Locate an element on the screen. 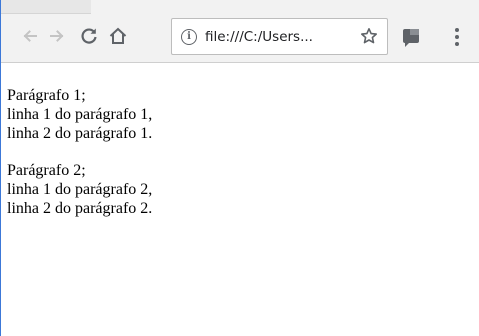 The height and width of the screenshot is (336, 479). paragraph-line: linha 2 do parágrafo 1. is located at coordinates (80, 133).